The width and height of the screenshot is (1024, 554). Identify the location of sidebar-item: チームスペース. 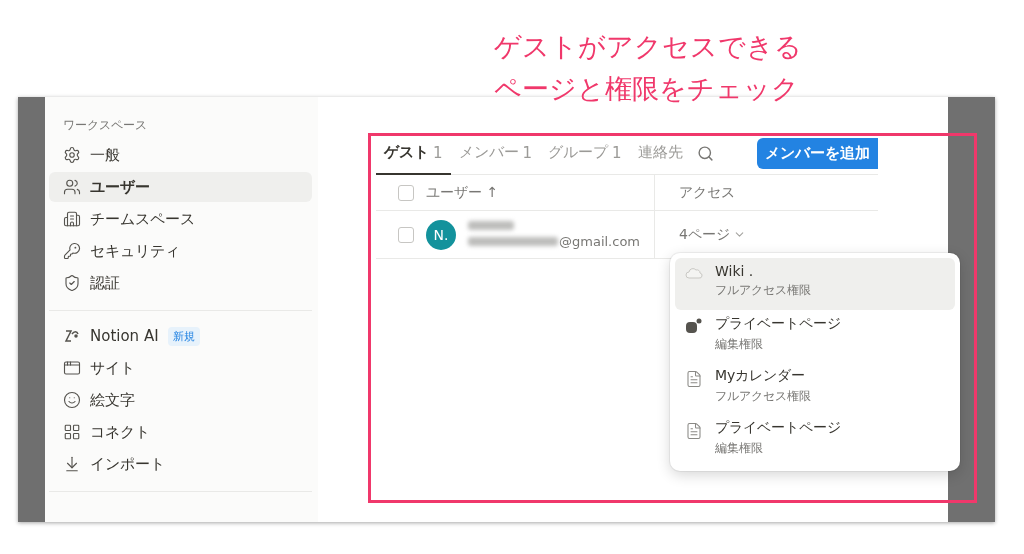
(180, 219).